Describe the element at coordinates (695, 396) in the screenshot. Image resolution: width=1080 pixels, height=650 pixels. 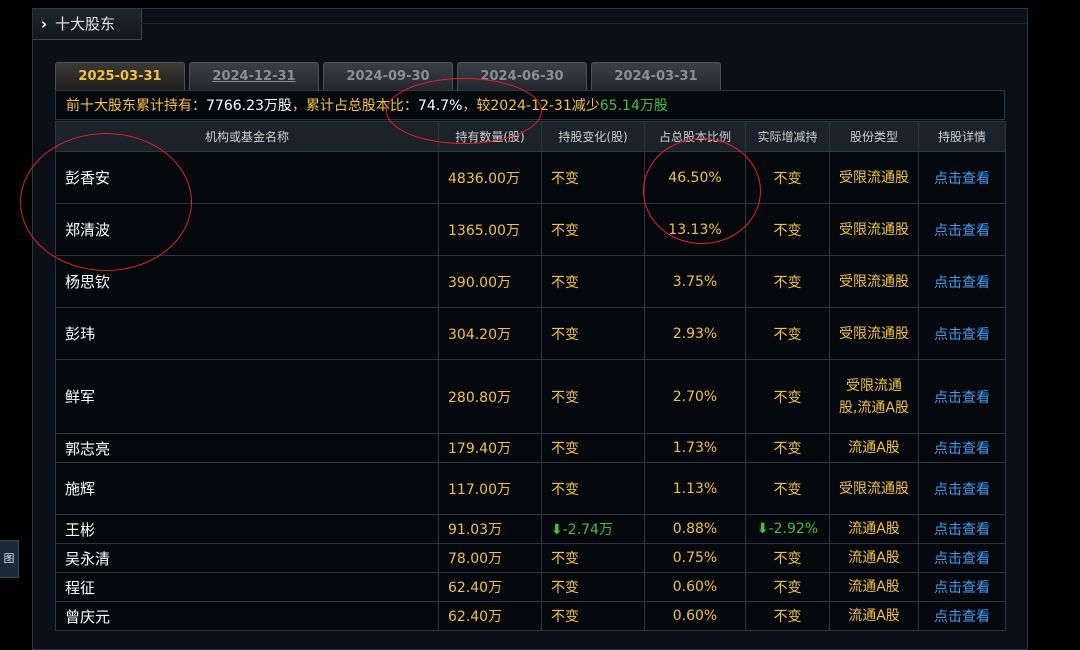
I see `share-ratio: 2.70%` at that location.